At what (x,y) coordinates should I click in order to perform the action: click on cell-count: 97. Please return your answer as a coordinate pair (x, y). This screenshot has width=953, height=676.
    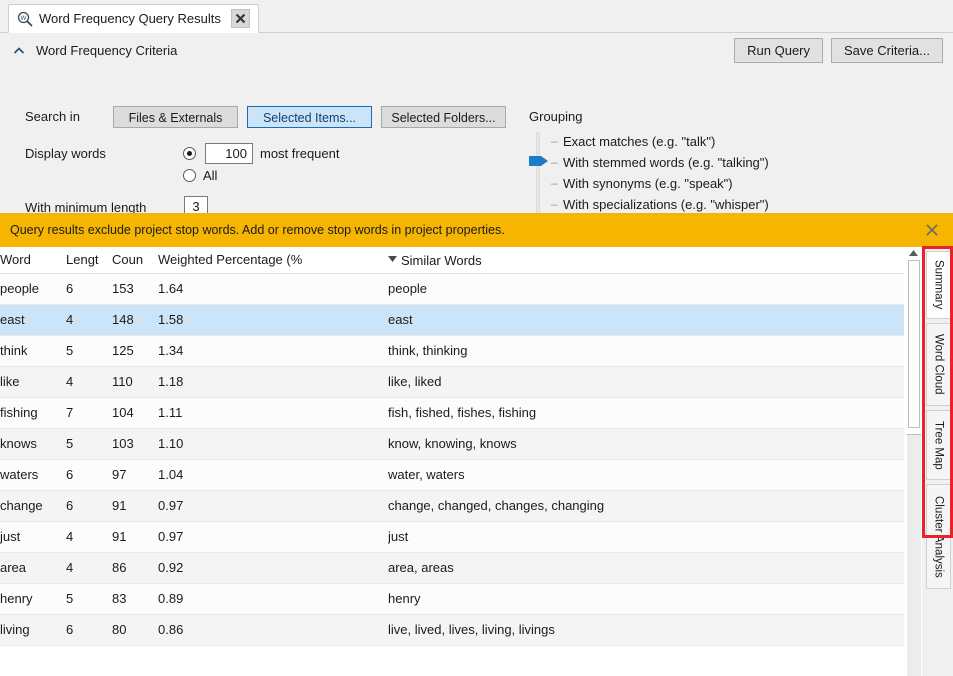
    Looking at the image, I should click on (135, 475).